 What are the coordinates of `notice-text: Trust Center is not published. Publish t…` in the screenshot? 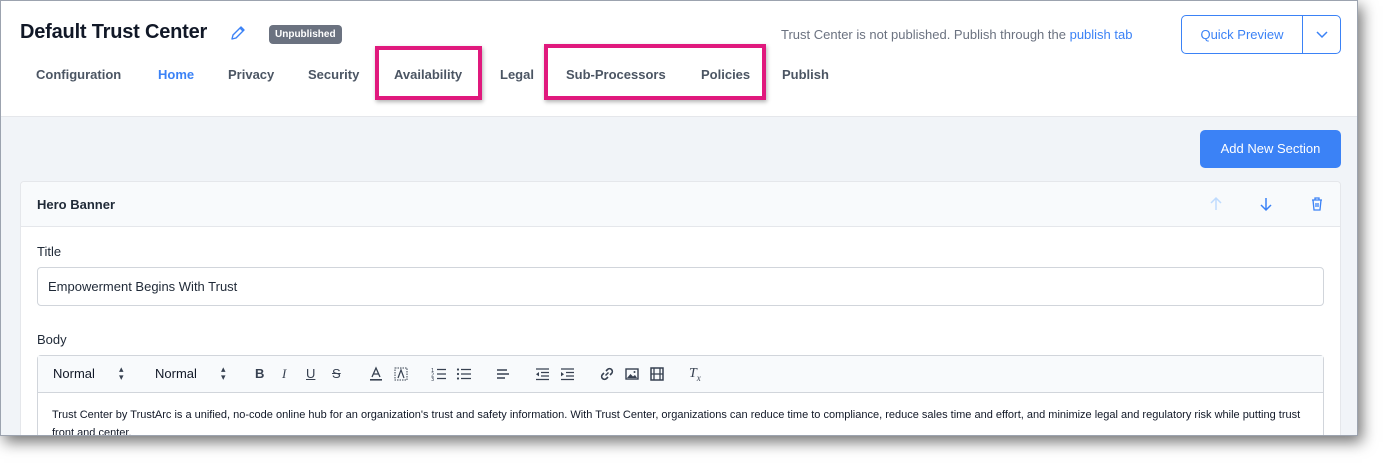 It's located at (923, 34).